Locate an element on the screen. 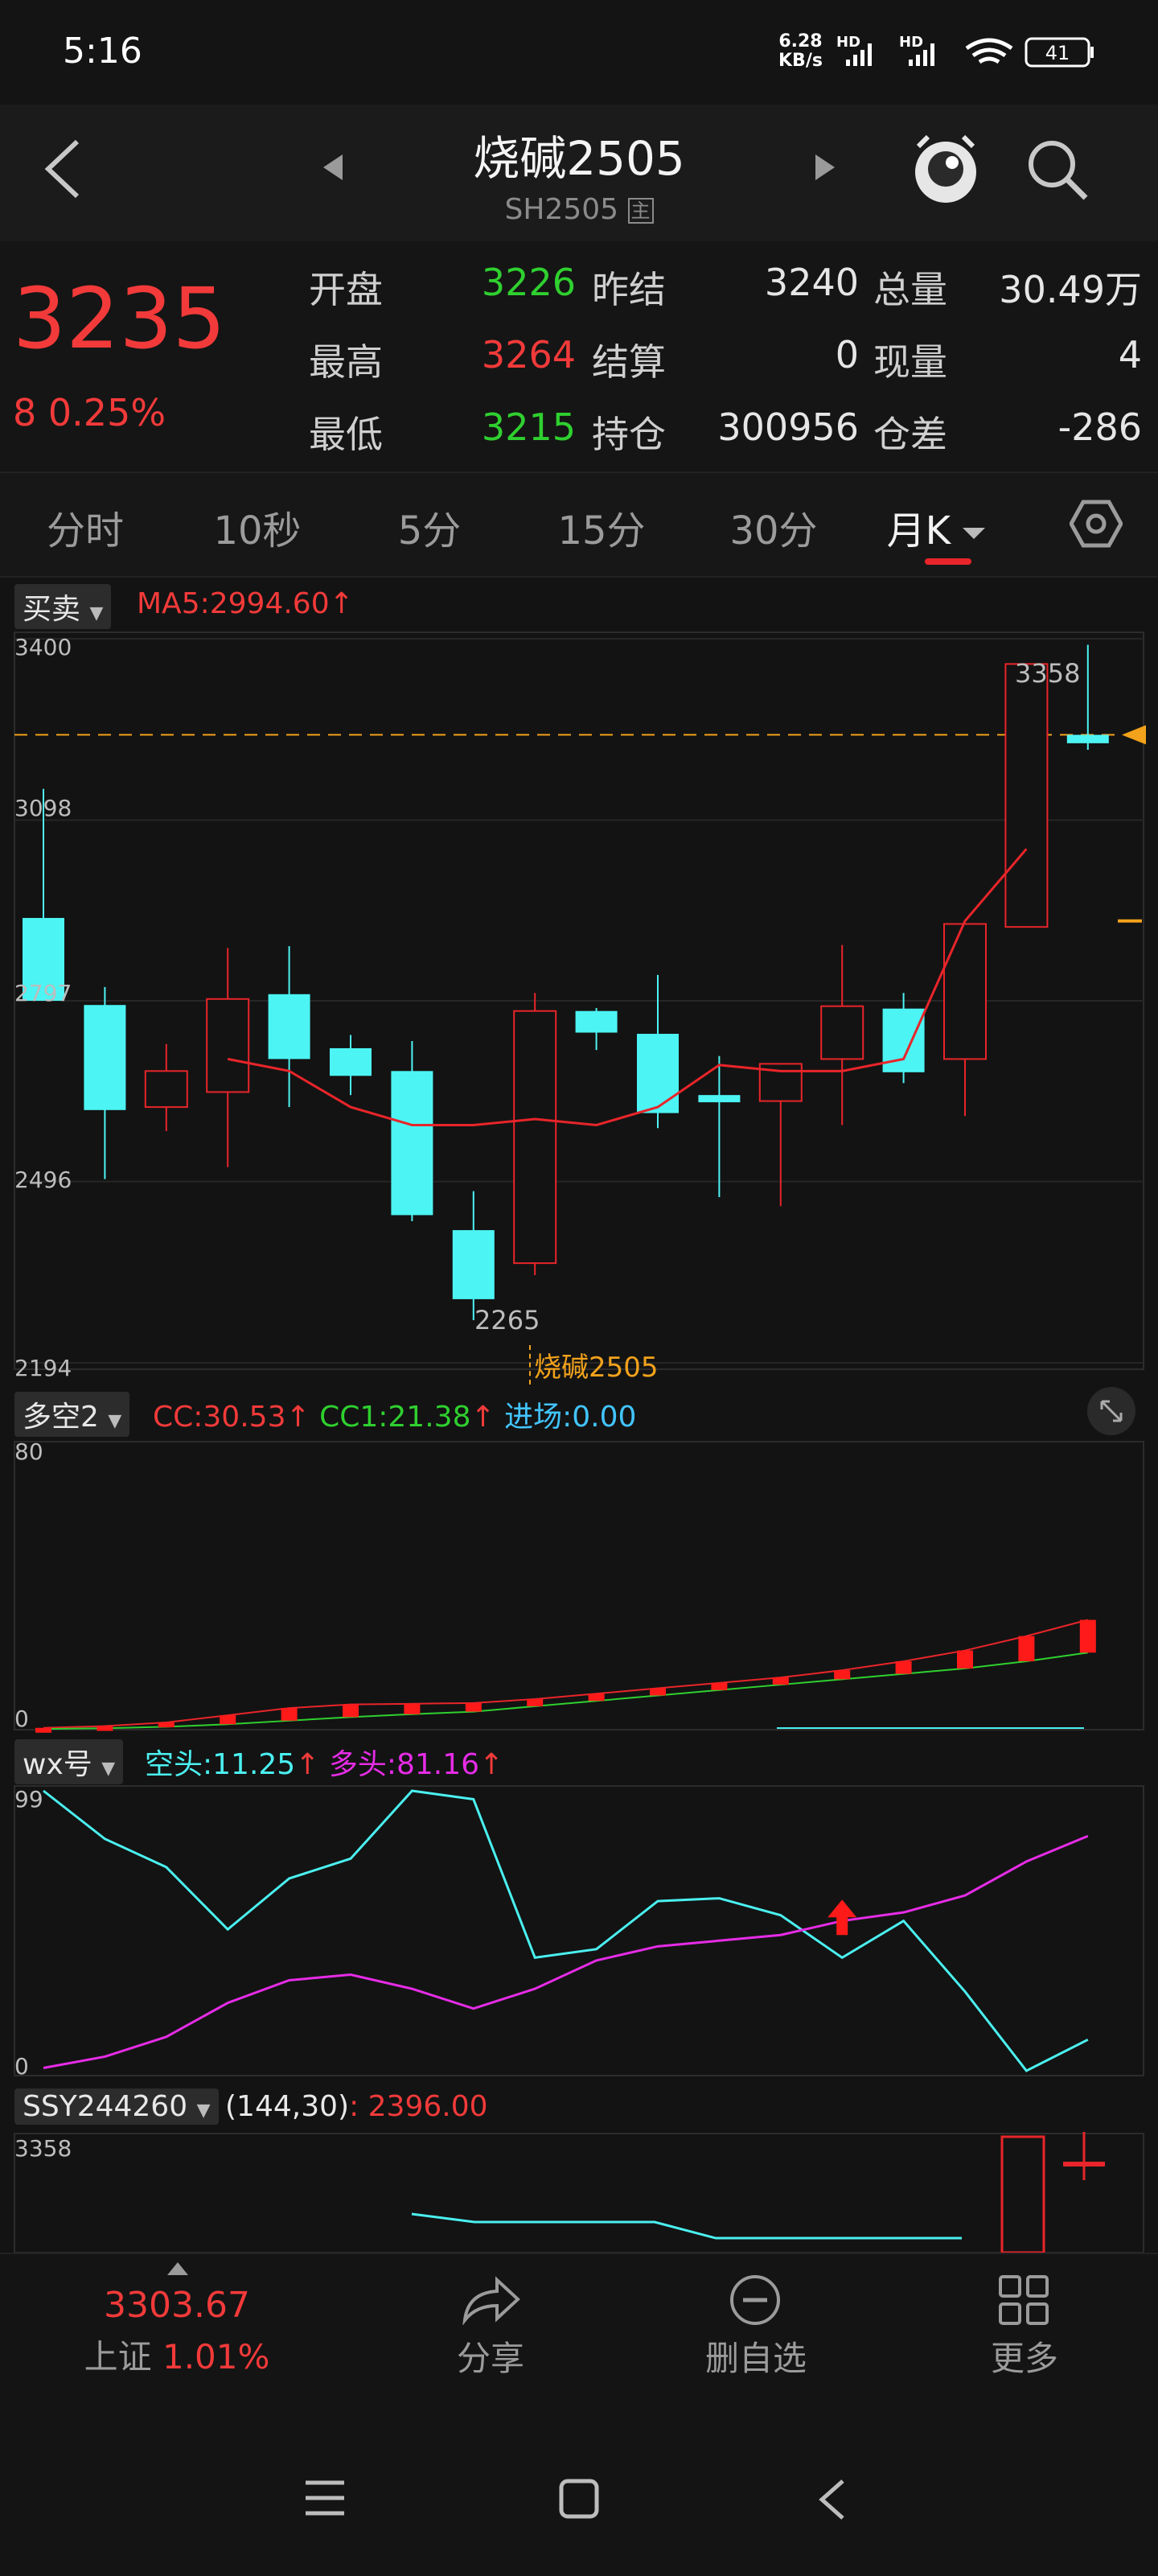 This screenshot has height=2576, width=1158. battery-icon: 41 is located at coordinates (1059, 52).